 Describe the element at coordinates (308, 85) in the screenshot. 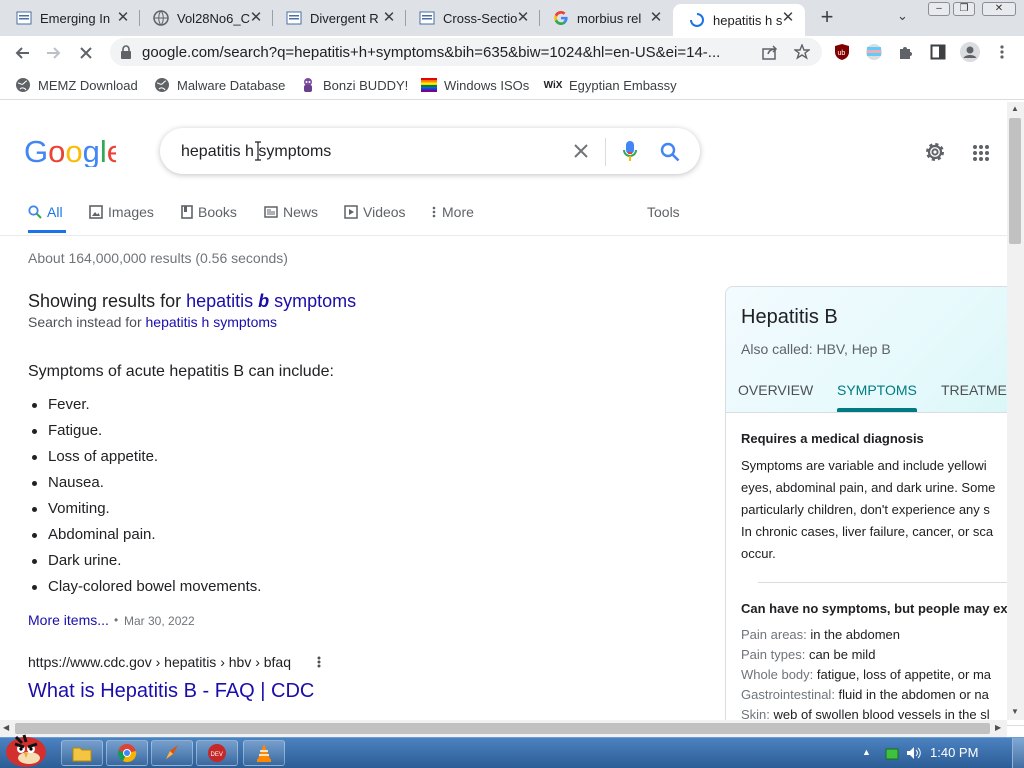

I see `gorilla-icon` at that location.